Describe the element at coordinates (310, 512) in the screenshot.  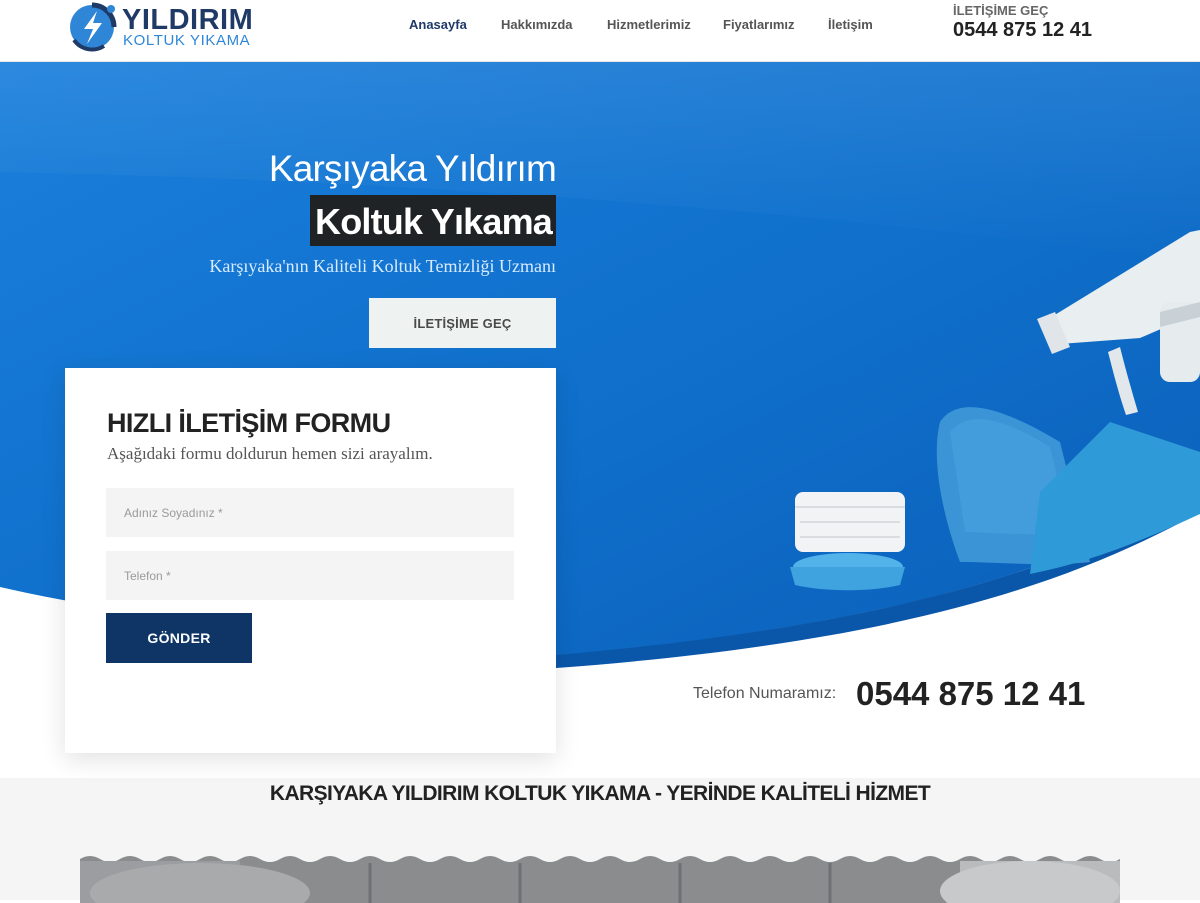
I see `name-input` at that location.